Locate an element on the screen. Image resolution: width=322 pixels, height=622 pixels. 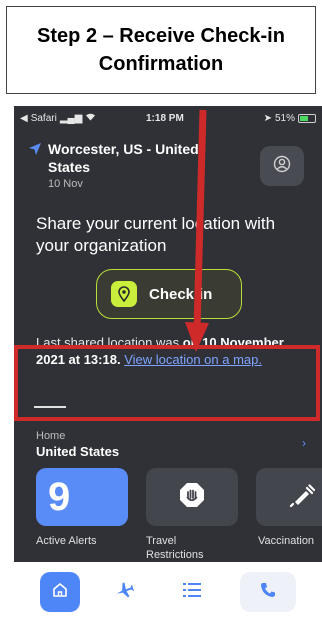
nav-call is located at coordinates (268, 592).